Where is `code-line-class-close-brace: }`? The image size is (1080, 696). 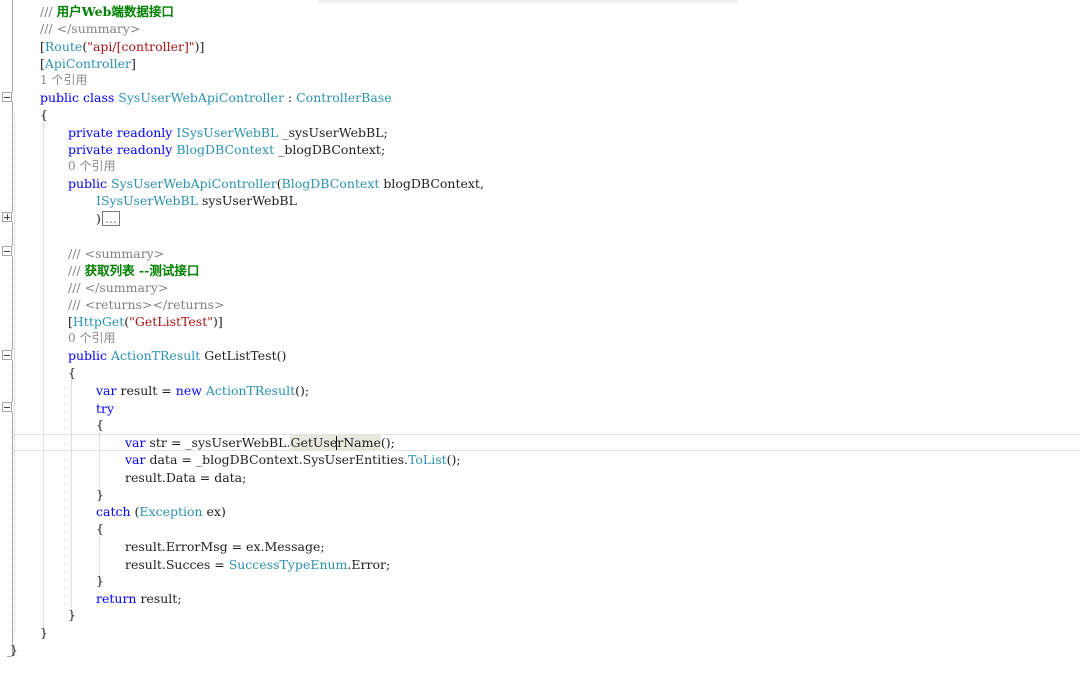 code-line-class-close-brace: } is located at coordinates (44, 632).